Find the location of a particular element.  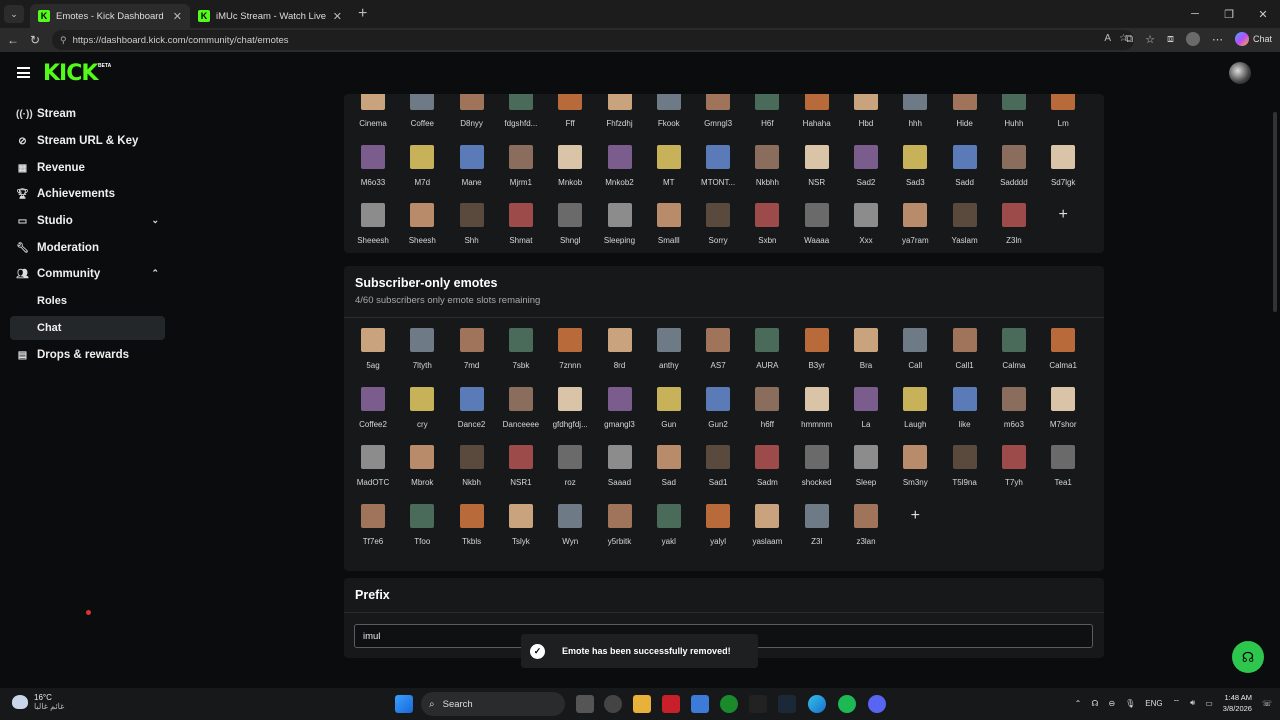

headset-icon: ☊ is located at coordinates (1094, 703).